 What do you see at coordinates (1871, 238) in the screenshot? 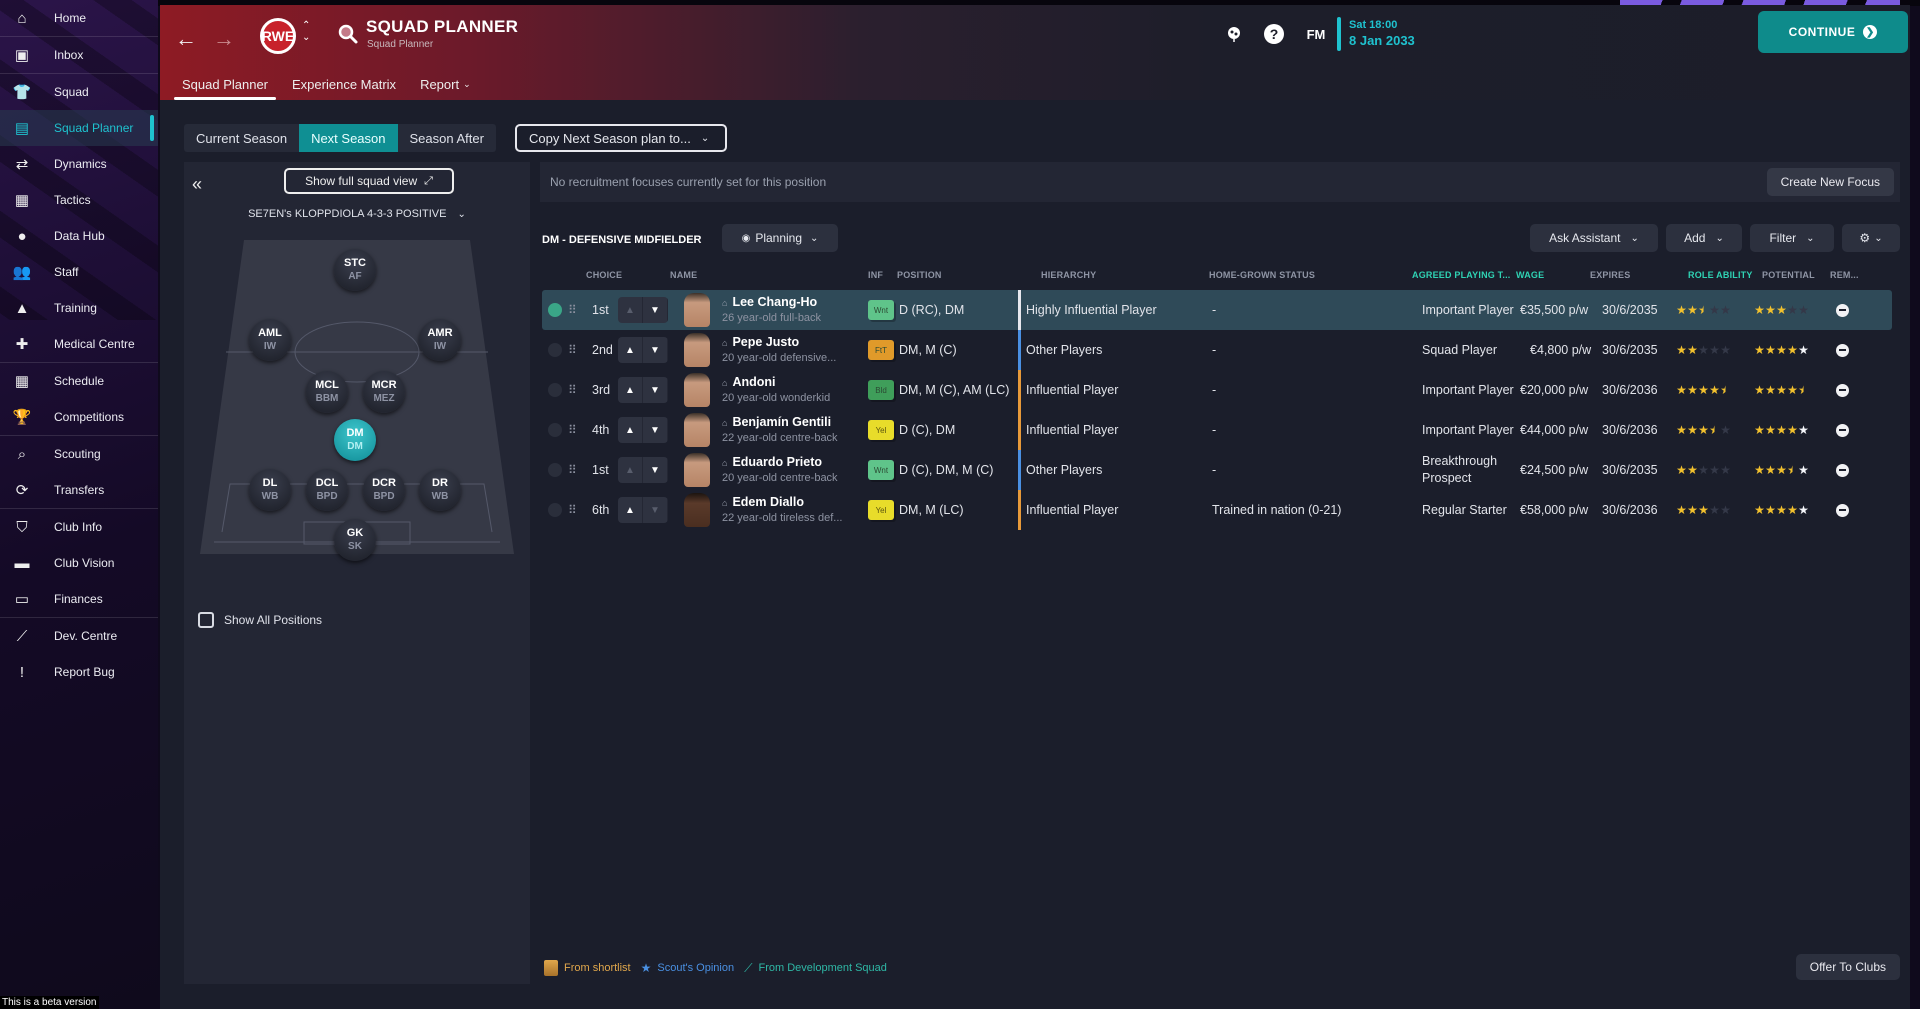
I see `settings-dropdown: ⚙ ⌄` at bounding box center [1871, 238].